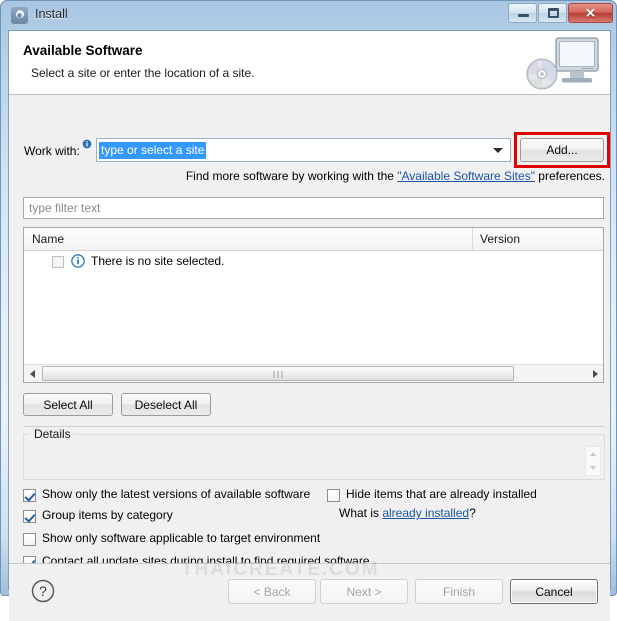 This screenshot has width=617, height=621. I want to click on help-icon: ?, so click(43, 591).